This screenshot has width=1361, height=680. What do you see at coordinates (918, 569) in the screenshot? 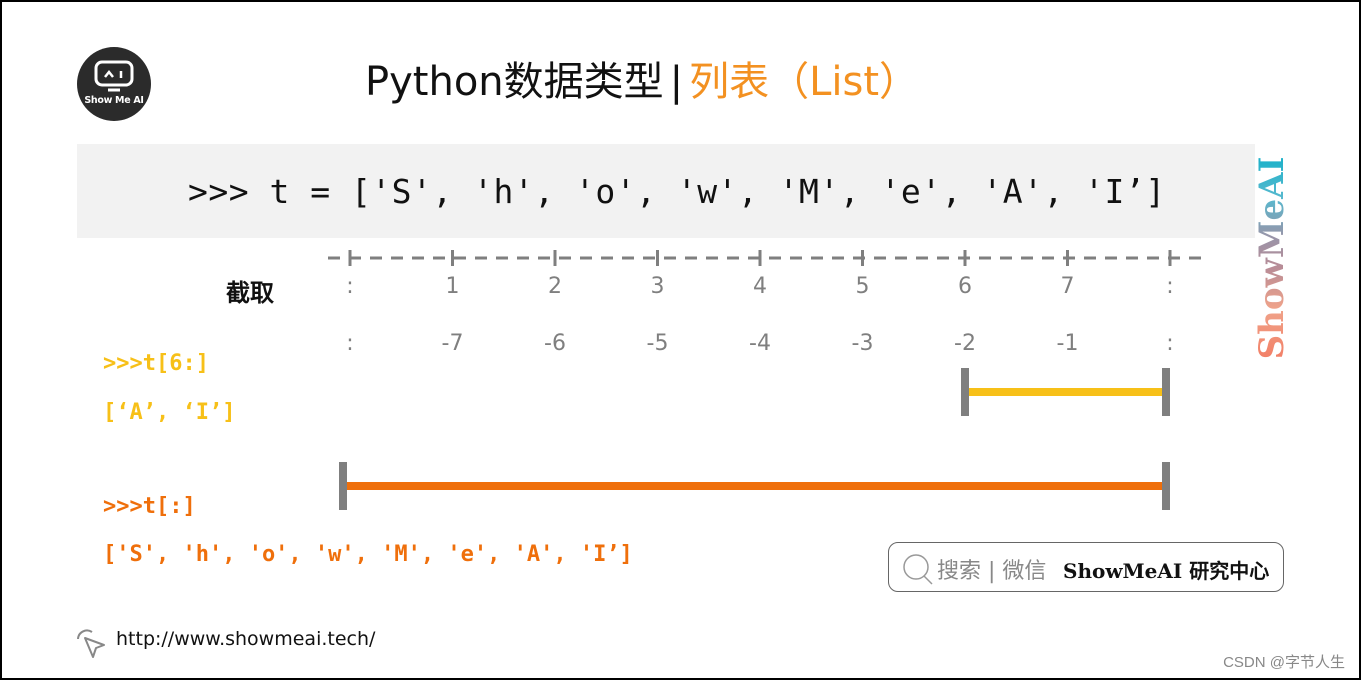
I see `search-icon` at bounding box center [918, 569].